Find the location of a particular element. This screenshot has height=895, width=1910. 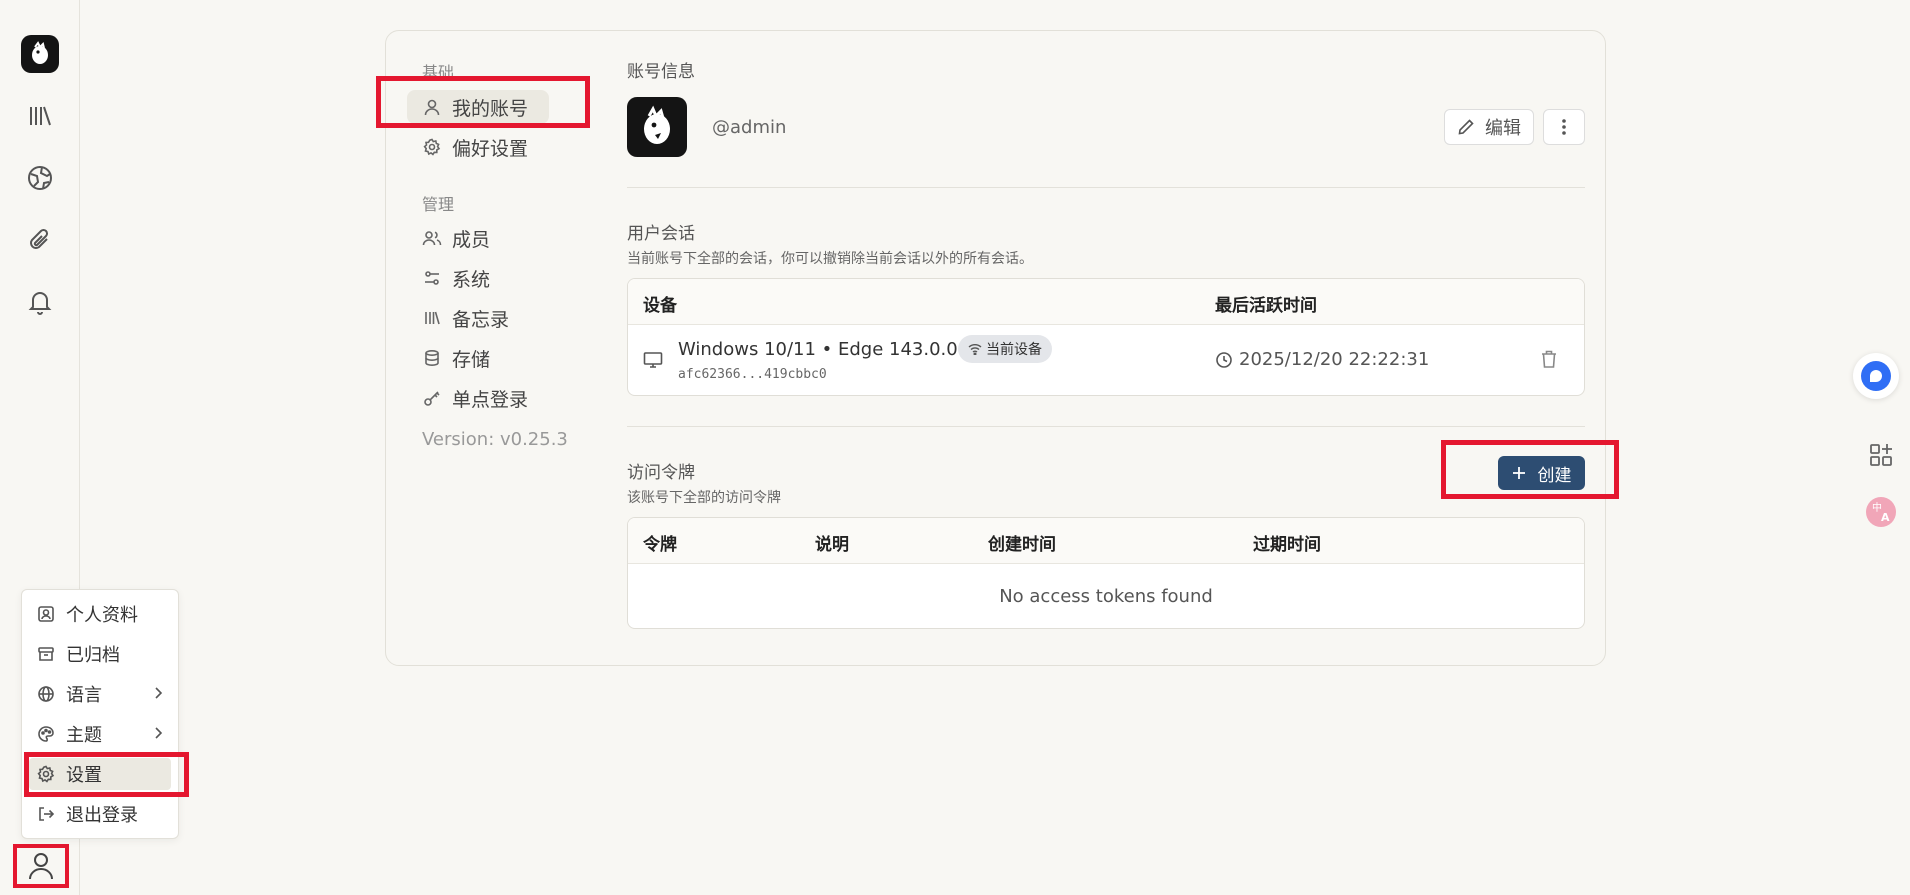

session-last-active: 2025/12/20 22:22:31 is located at coordinates (1322, 359).